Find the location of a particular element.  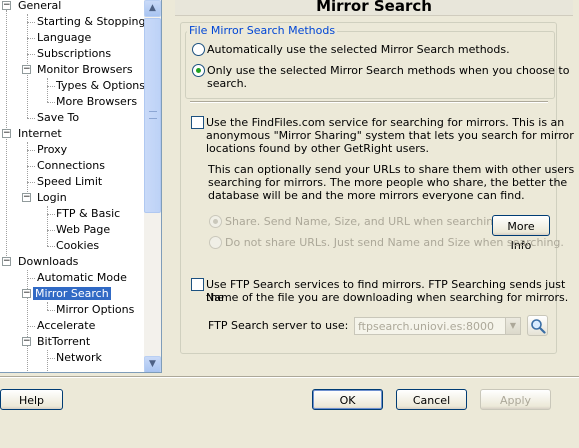

apply-button: Apply is located at coordinates (515, 399).